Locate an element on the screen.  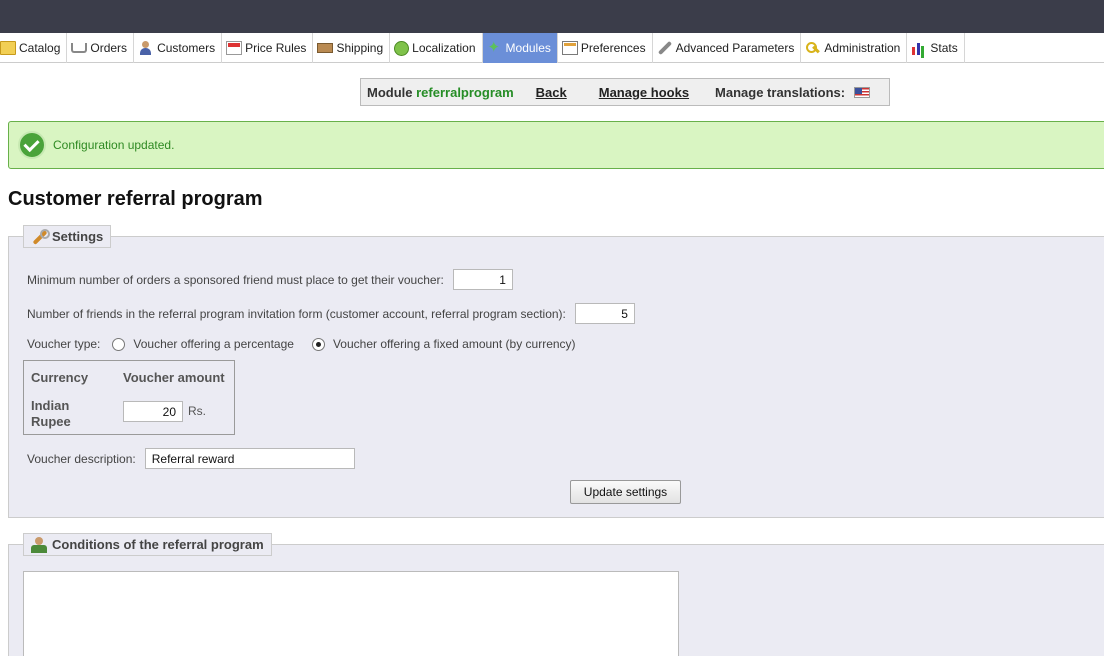
conditions-legend: Conditions of the referral program is located at coordinates (147, 544).